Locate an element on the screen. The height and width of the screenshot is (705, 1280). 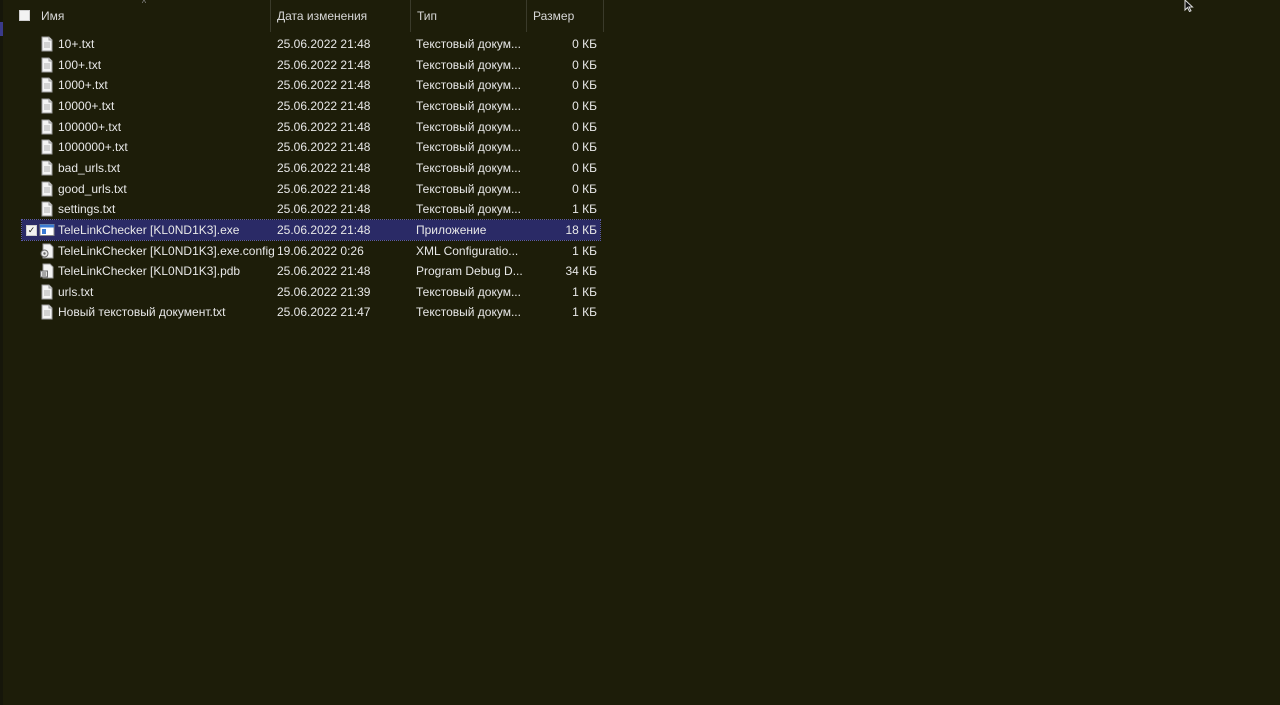
file-name: 100+.txt is located at coordinates (80, 64).